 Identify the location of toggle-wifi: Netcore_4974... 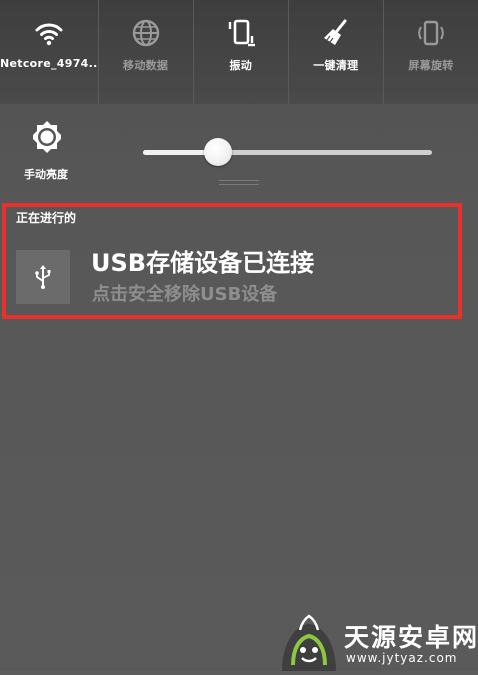
(49, 52).